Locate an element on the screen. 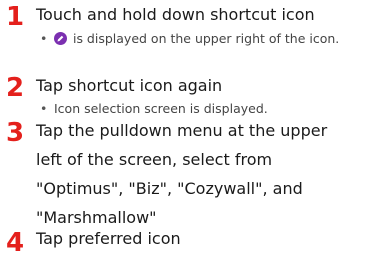  edit-badge-icon is located at coordinates (60, 38).